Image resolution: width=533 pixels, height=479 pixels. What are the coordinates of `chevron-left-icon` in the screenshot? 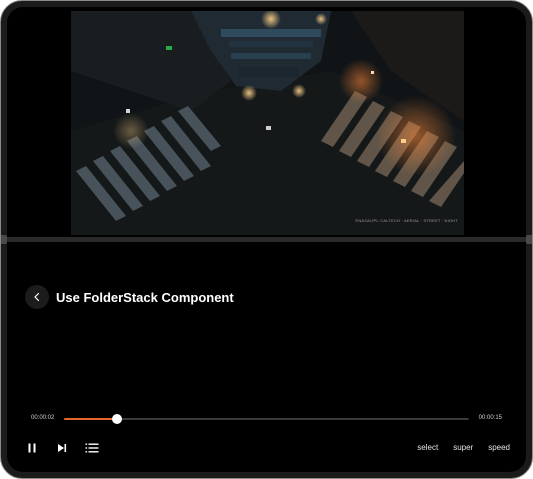 It's located at (37, 297).